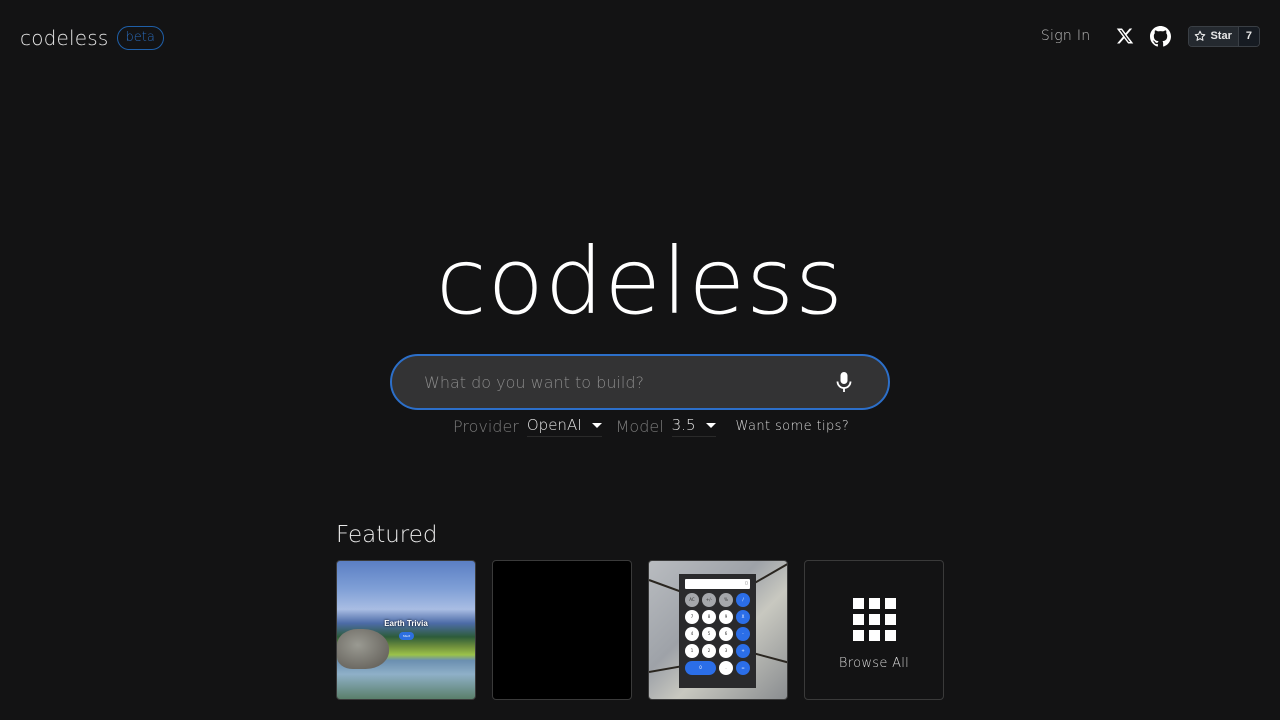 This screenshot has height=720, width=1280. I want to click on calc-key: +, so click(743, 651).